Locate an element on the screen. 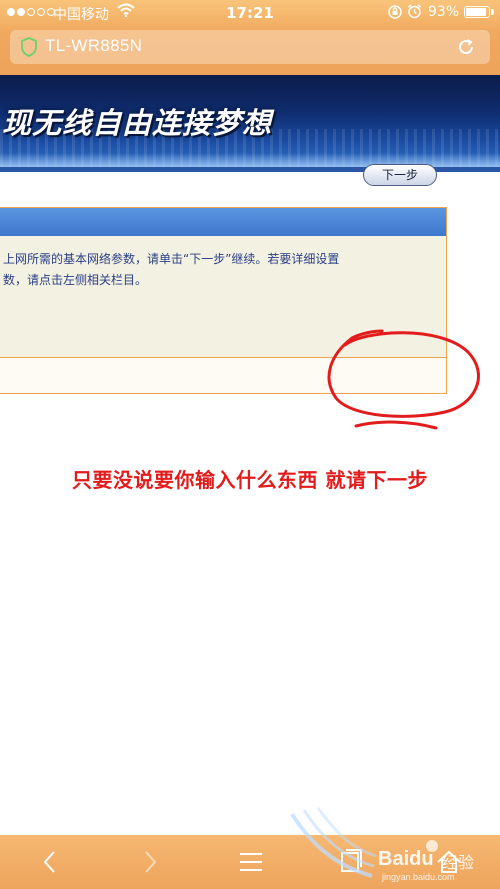  rotation-lock-icon is located at coordinates (395, 12).